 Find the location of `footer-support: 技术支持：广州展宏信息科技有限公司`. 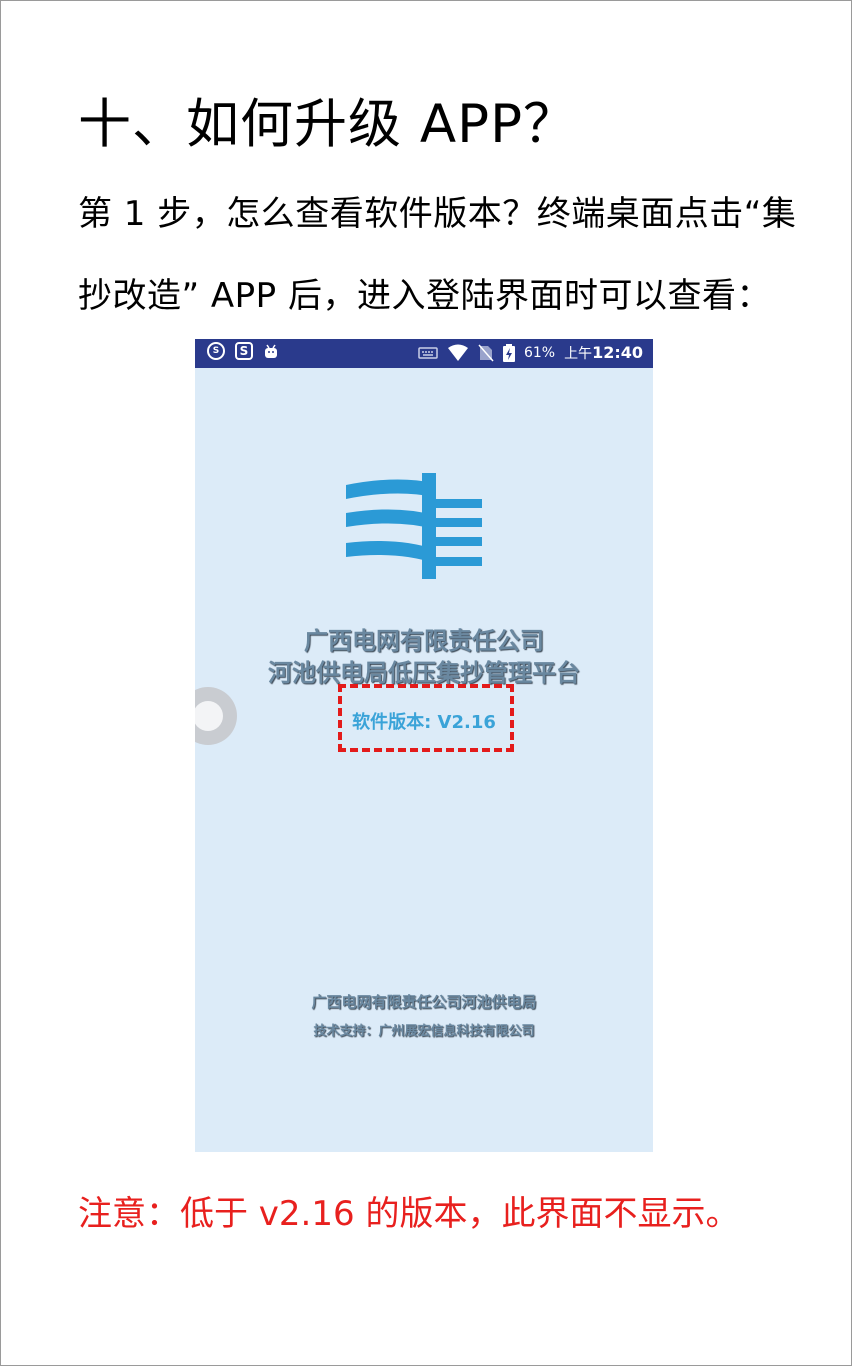

footer-support: 技术支持：广州展宏信息科技有限公司 is located at coordinates (424, 1031).